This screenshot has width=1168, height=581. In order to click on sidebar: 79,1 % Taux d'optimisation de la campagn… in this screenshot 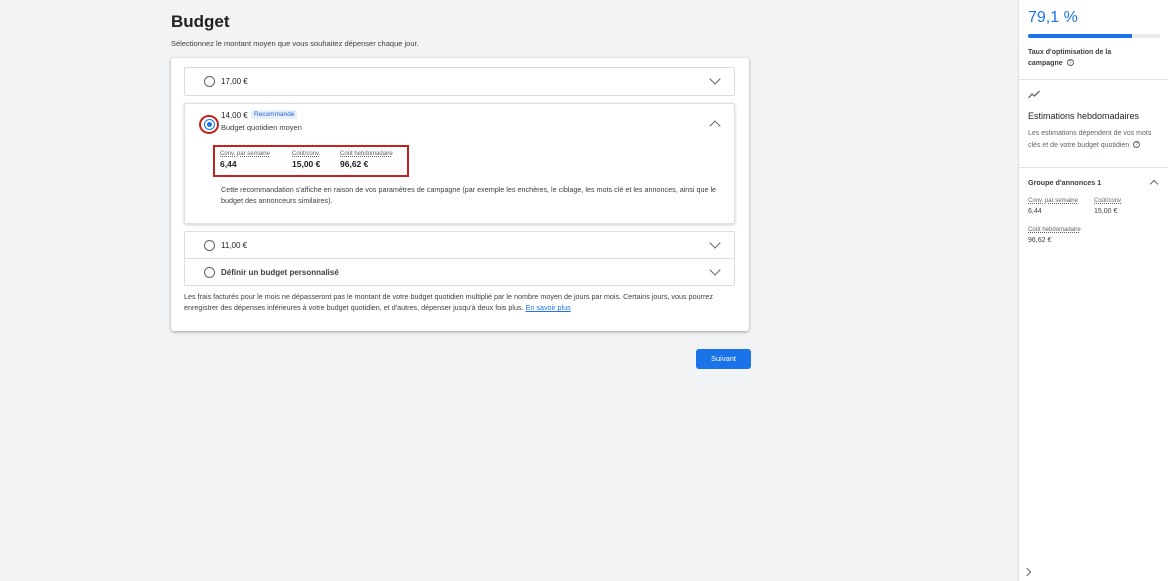, I will do `click(1093, 290)`.